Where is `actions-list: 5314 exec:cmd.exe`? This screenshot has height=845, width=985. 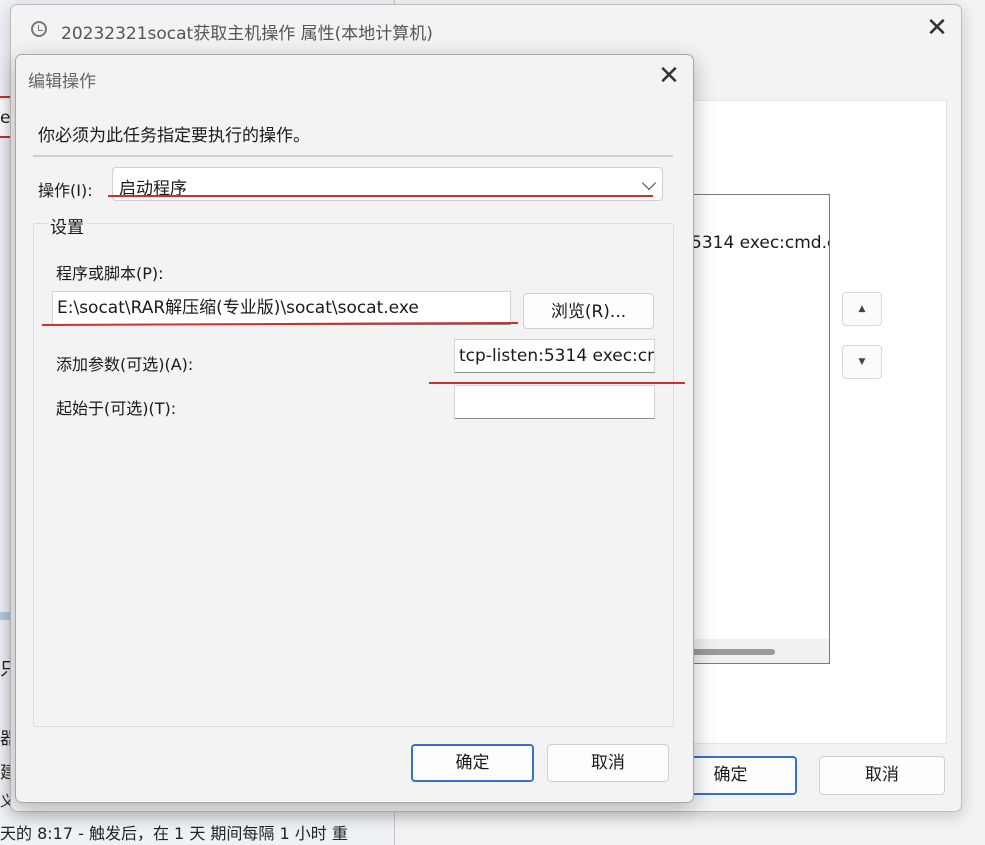
actions-list: 5314 exec:cmd.exe is located at coordinates (760, 429).